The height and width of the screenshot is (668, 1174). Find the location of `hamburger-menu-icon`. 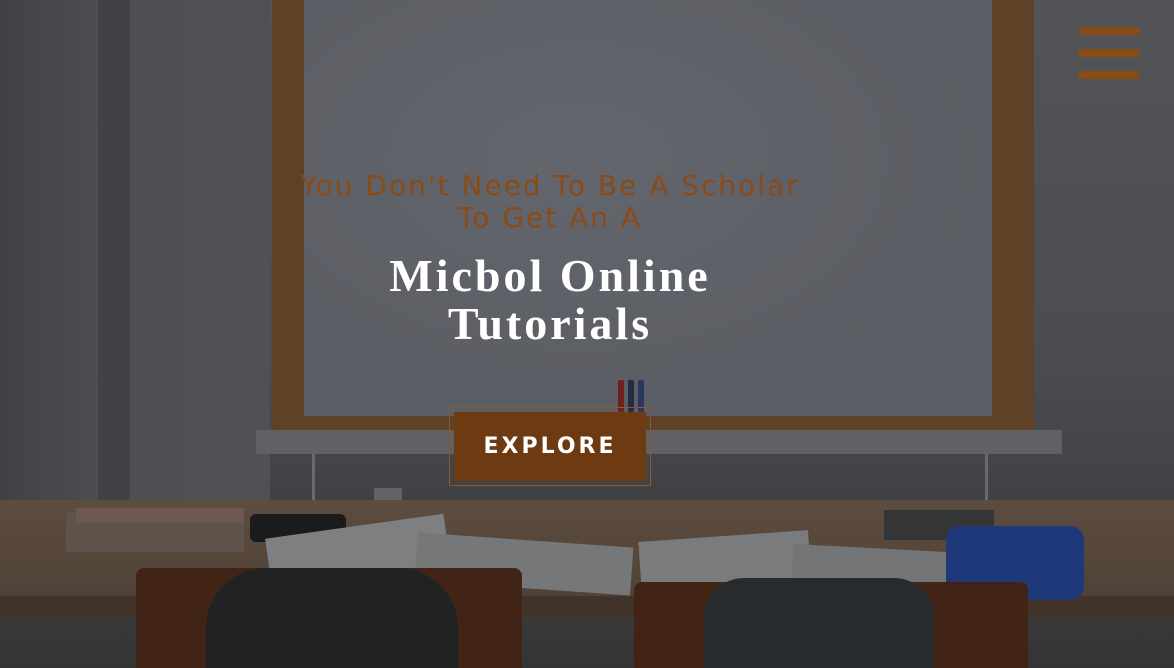

hamburger-menu-icon is located at coordinates (1108, 54).